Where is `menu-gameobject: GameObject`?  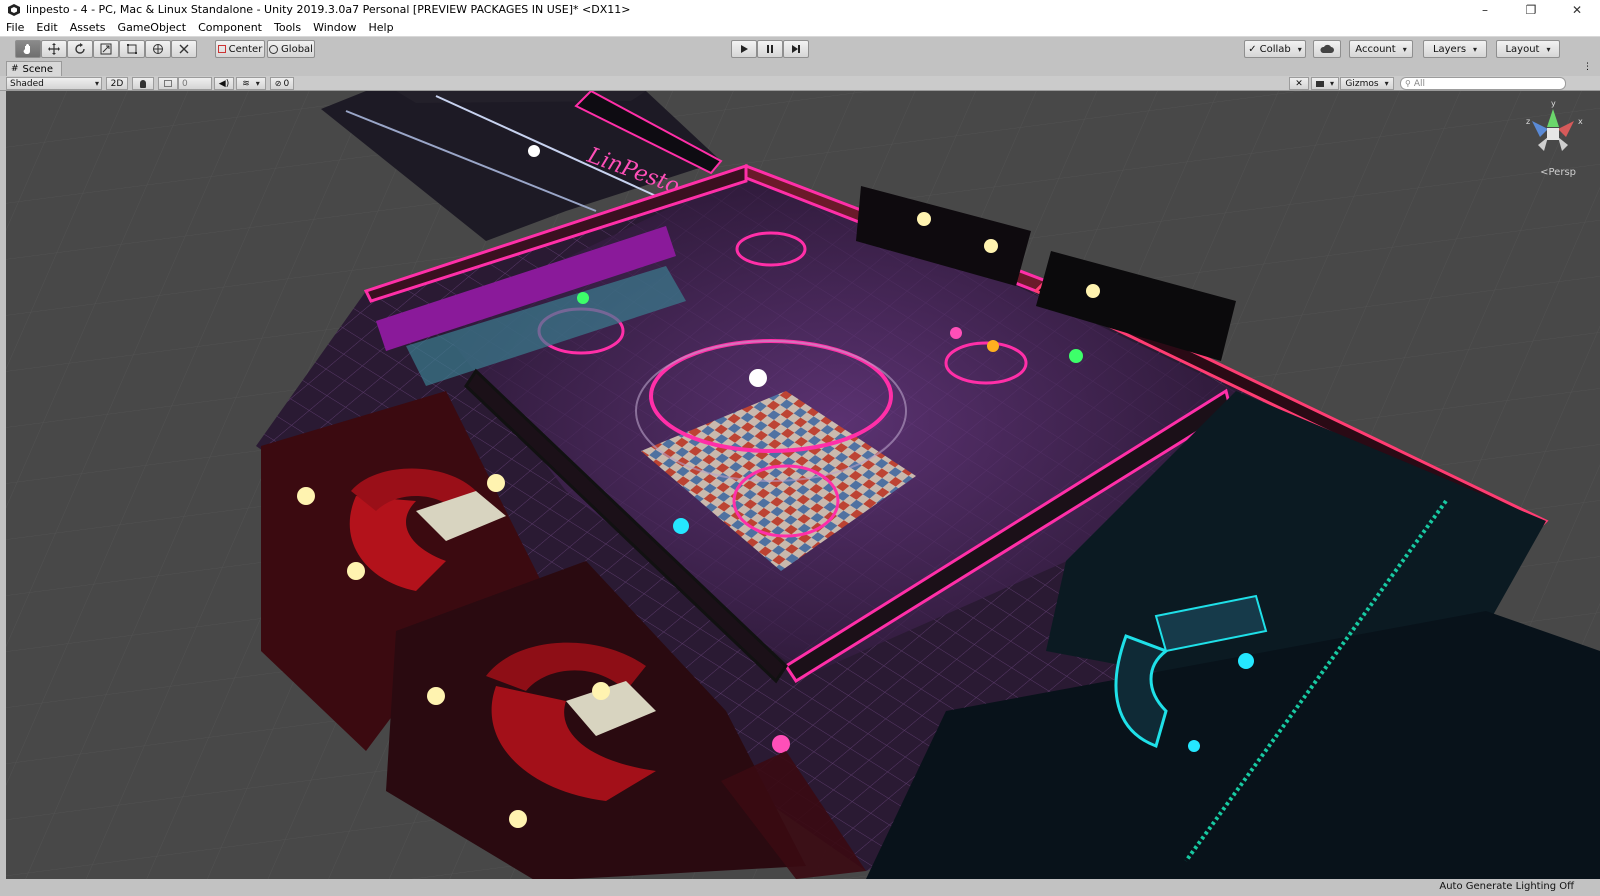
menu-gameobject: GameObject is located at coordinates (152, 28).